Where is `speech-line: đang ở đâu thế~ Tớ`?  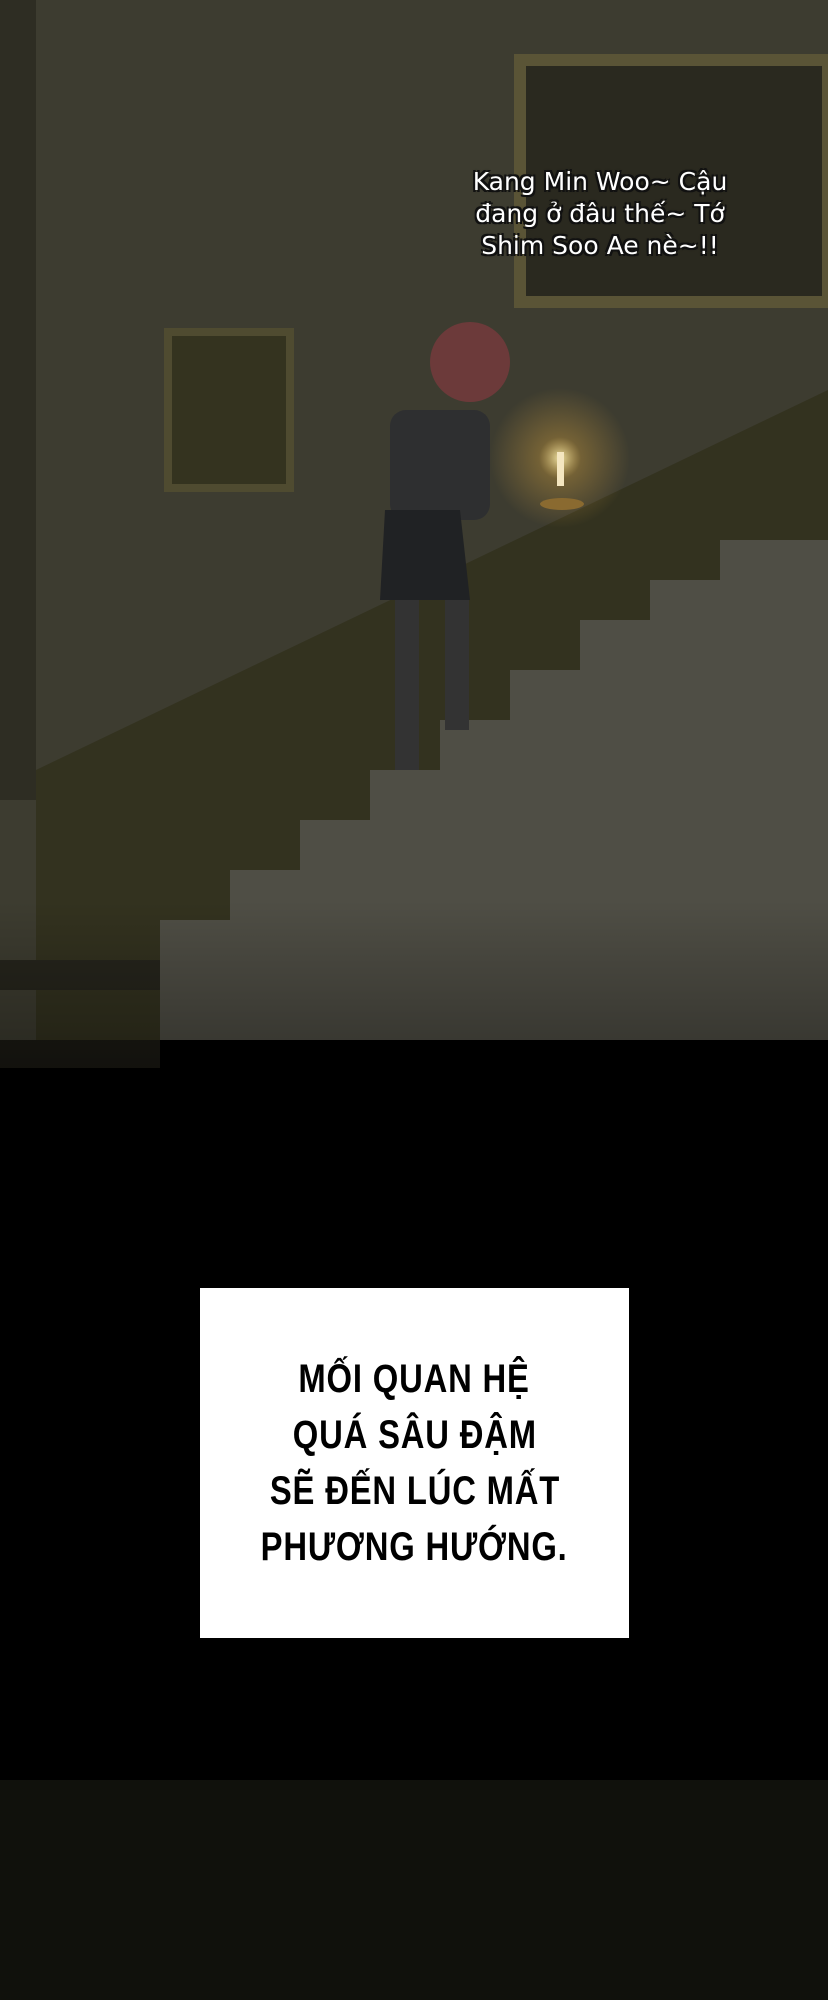
speech-line: đang ở đâu thế~ Tớ is located at coordinates (600, 213).